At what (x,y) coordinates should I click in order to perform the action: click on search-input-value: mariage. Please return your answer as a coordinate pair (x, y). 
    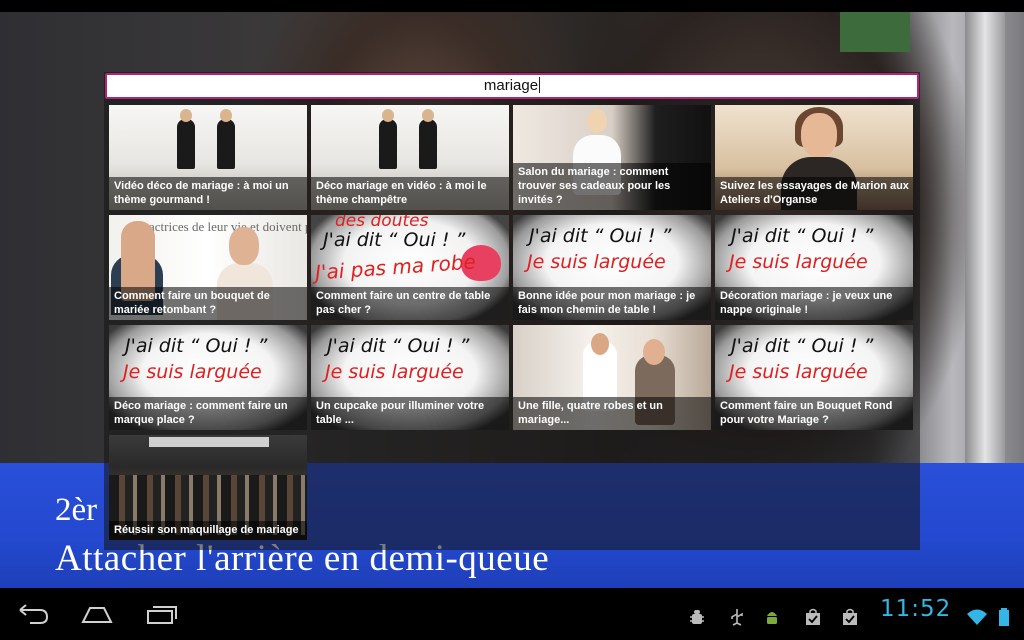
    Looking at the image, I should click on (511, 85).